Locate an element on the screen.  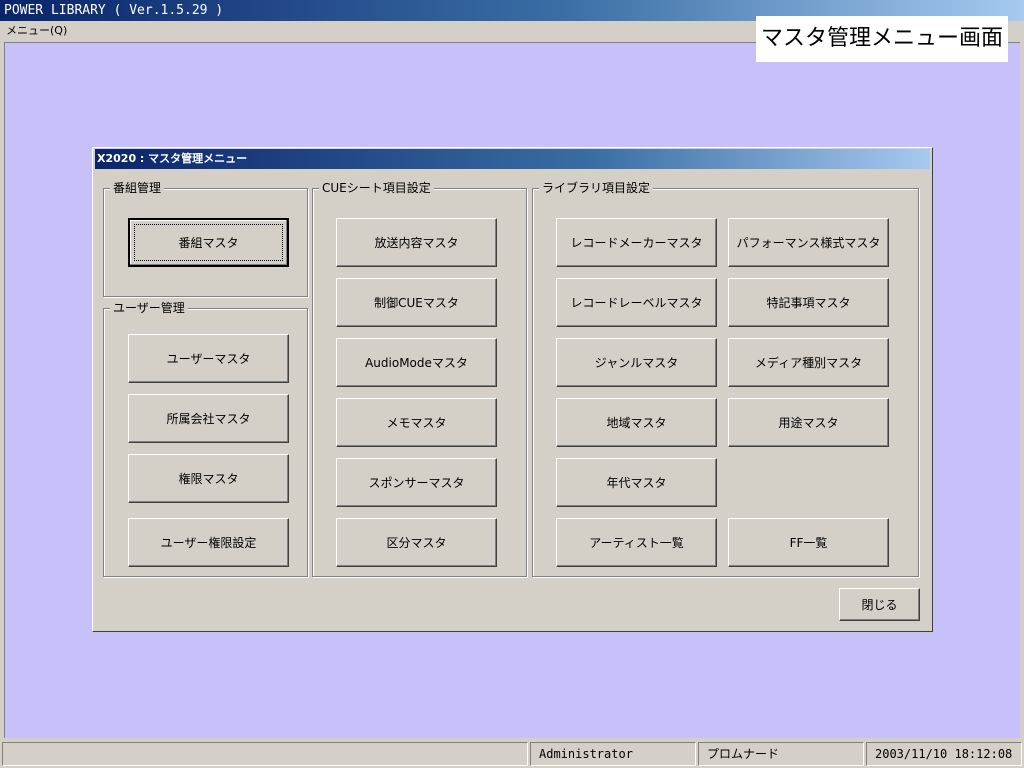
usage-master-button: 用途マスタ is located at coordinates (808, 422).